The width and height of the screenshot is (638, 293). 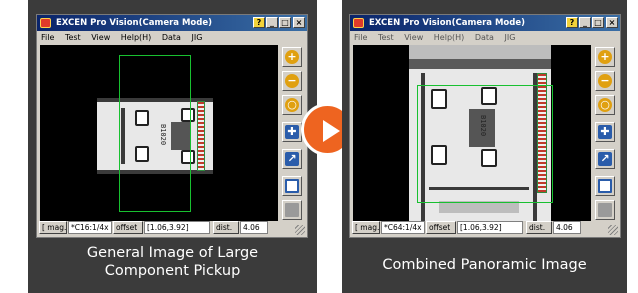 What do you see at coordinates (155, 133) in the screenshot?
I see `pickup-region-box` at bounding box center [155, 133].